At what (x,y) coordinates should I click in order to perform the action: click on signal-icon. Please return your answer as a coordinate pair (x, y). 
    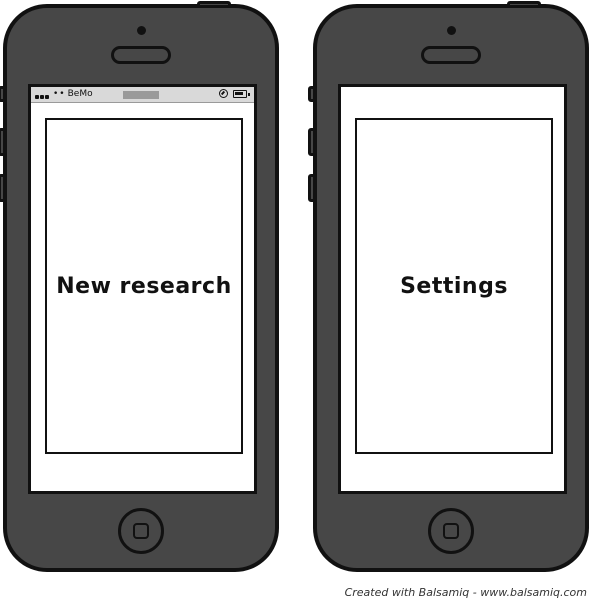
    Looking at the image, I should click on (42, 97).